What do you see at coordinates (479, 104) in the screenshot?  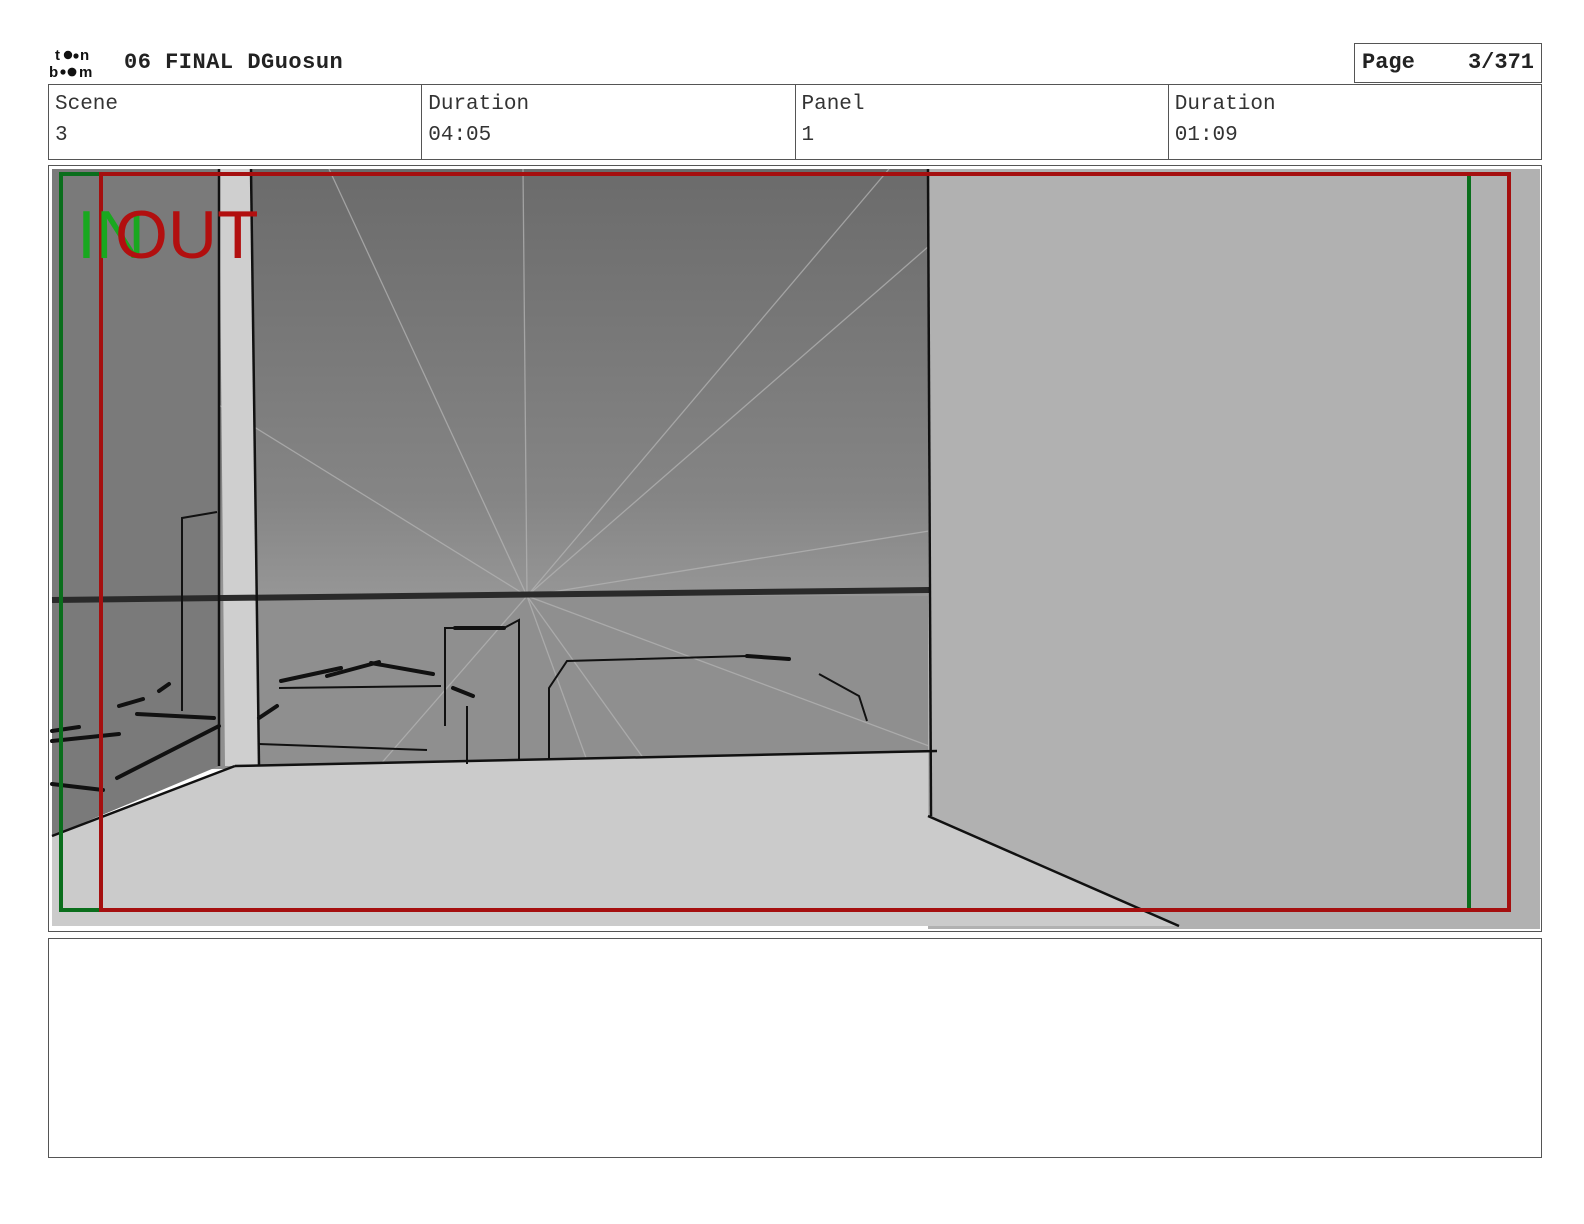 I see `scene-duration-label: Duration` at bounding box center [479, 104].